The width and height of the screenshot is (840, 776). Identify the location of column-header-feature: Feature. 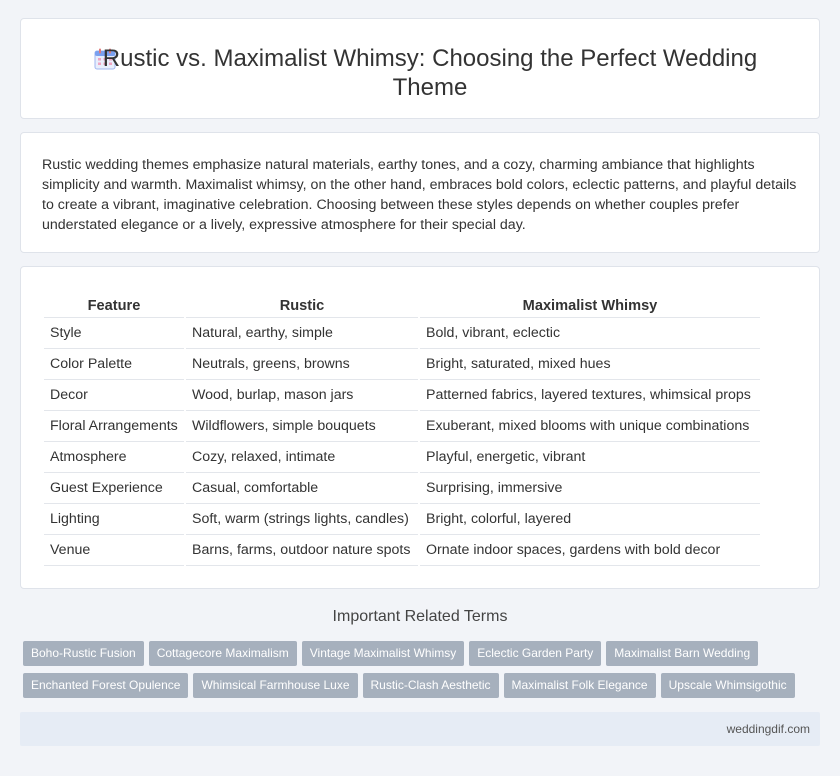
(114, 306).